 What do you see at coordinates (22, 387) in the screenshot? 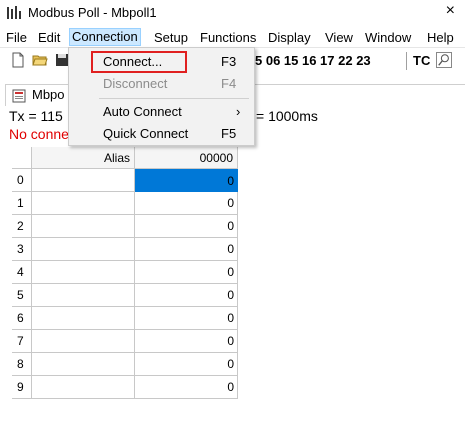
I see `row-number: 9` at bounding box center [22, 387].